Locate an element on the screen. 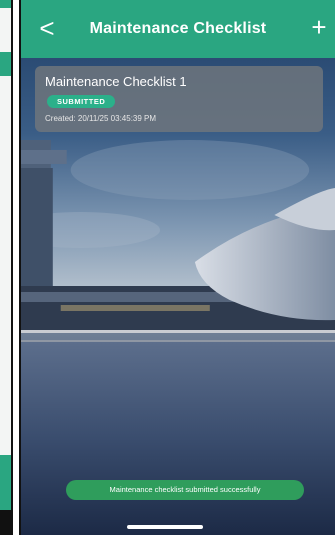 The width and height of the screenshot is (335, 535). plus-icon: + is located at coordinates (319, 27).